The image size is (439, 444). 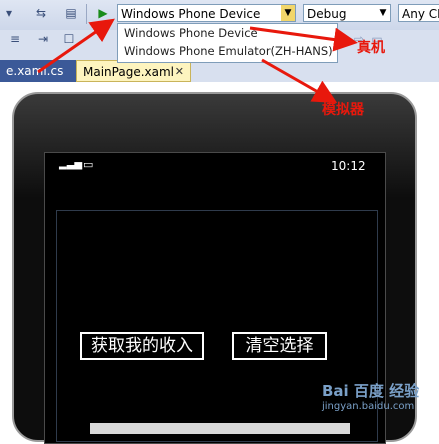 I want to click on arrow-to-emulator, so click(x=299, y=80).